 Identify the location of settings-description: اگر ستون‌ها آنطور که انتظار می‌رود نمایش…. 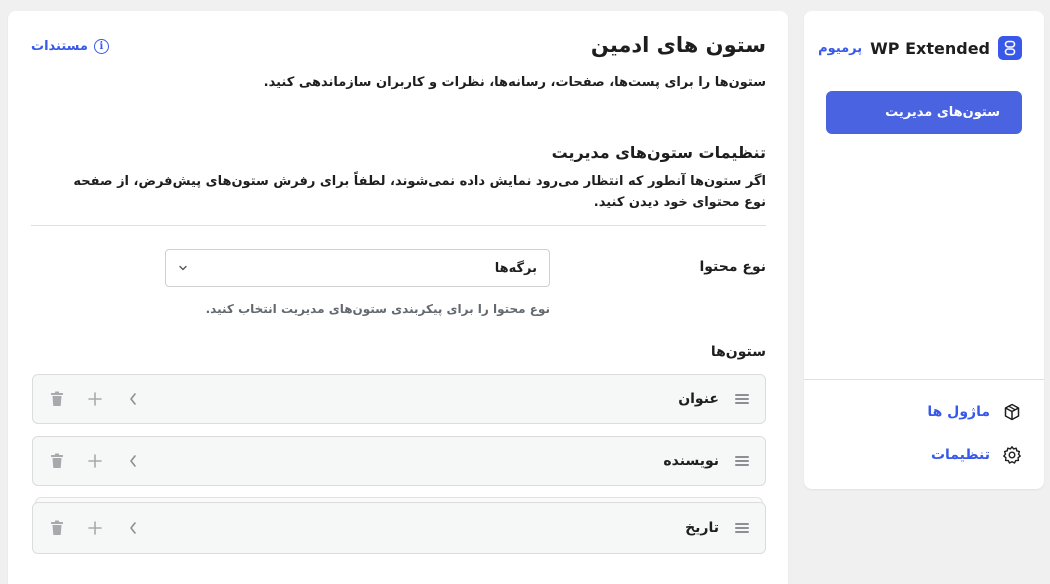
(419, 192).